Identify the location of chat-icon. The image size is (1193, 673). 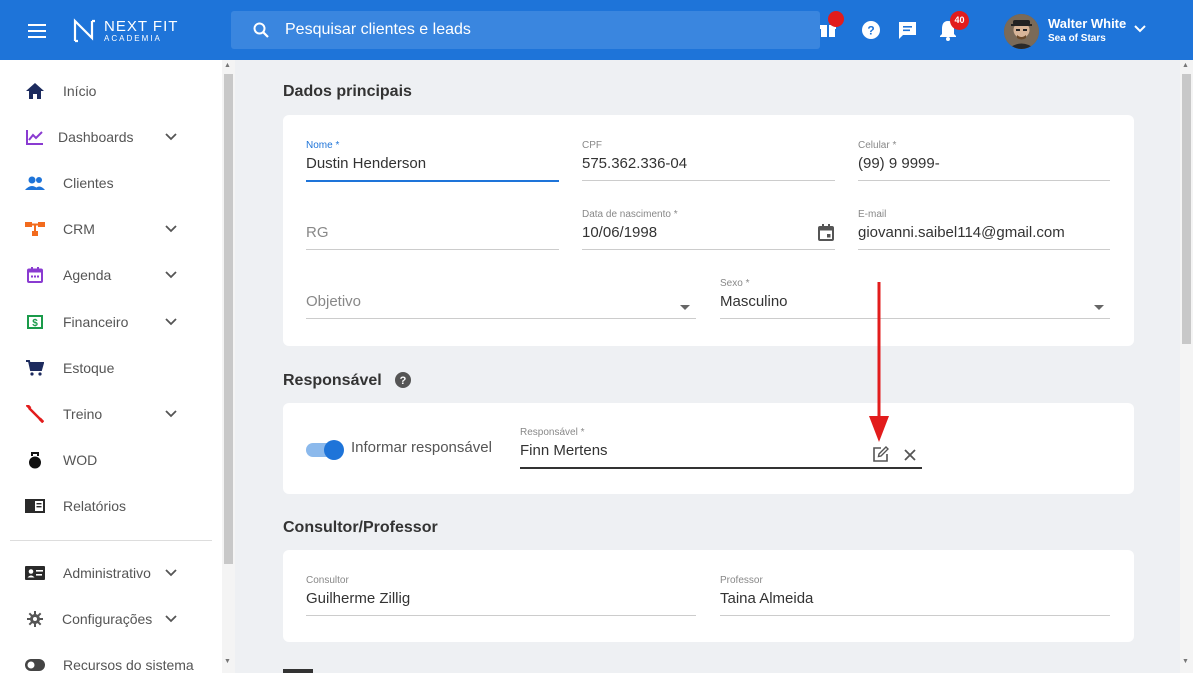
(907, 30).